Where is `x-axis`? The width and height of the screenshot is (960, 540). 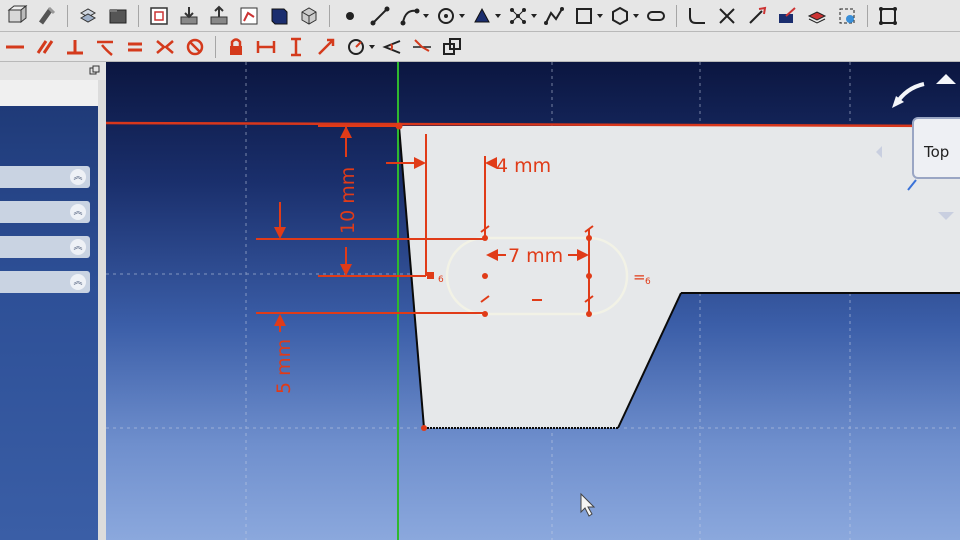
x-axis is located at coordinates (533, 124).